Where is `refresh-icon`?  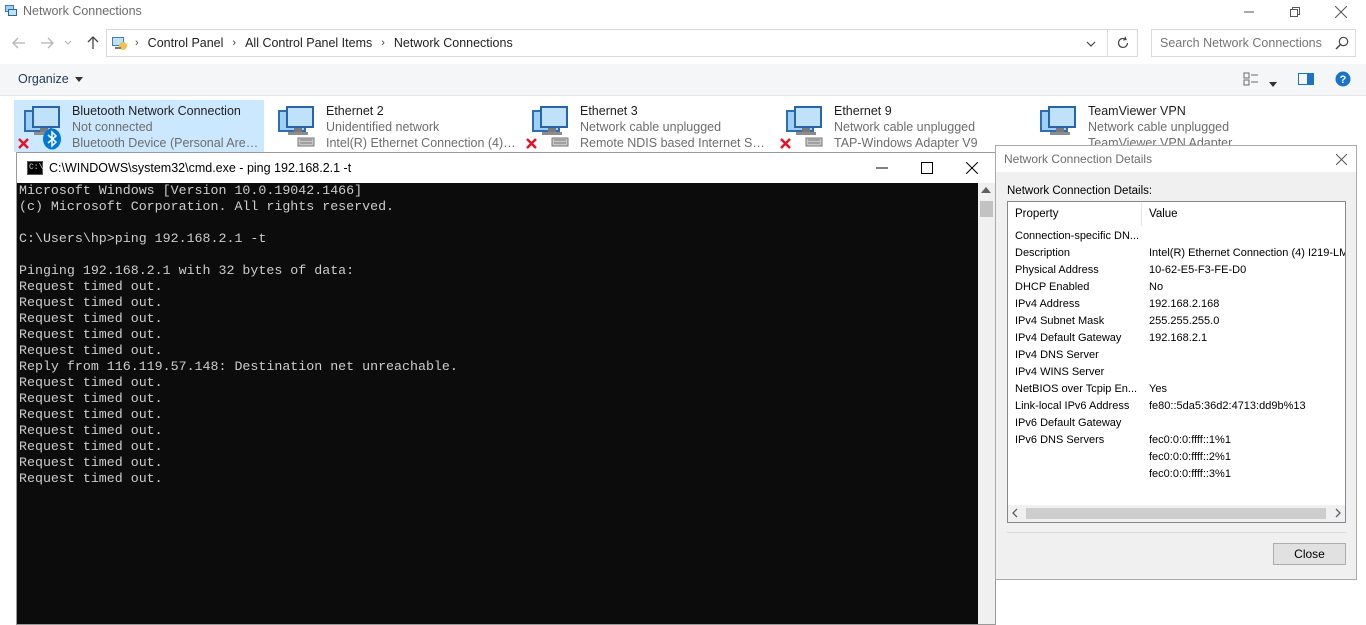
refresh-icon is located at coordinates (1122, 42).